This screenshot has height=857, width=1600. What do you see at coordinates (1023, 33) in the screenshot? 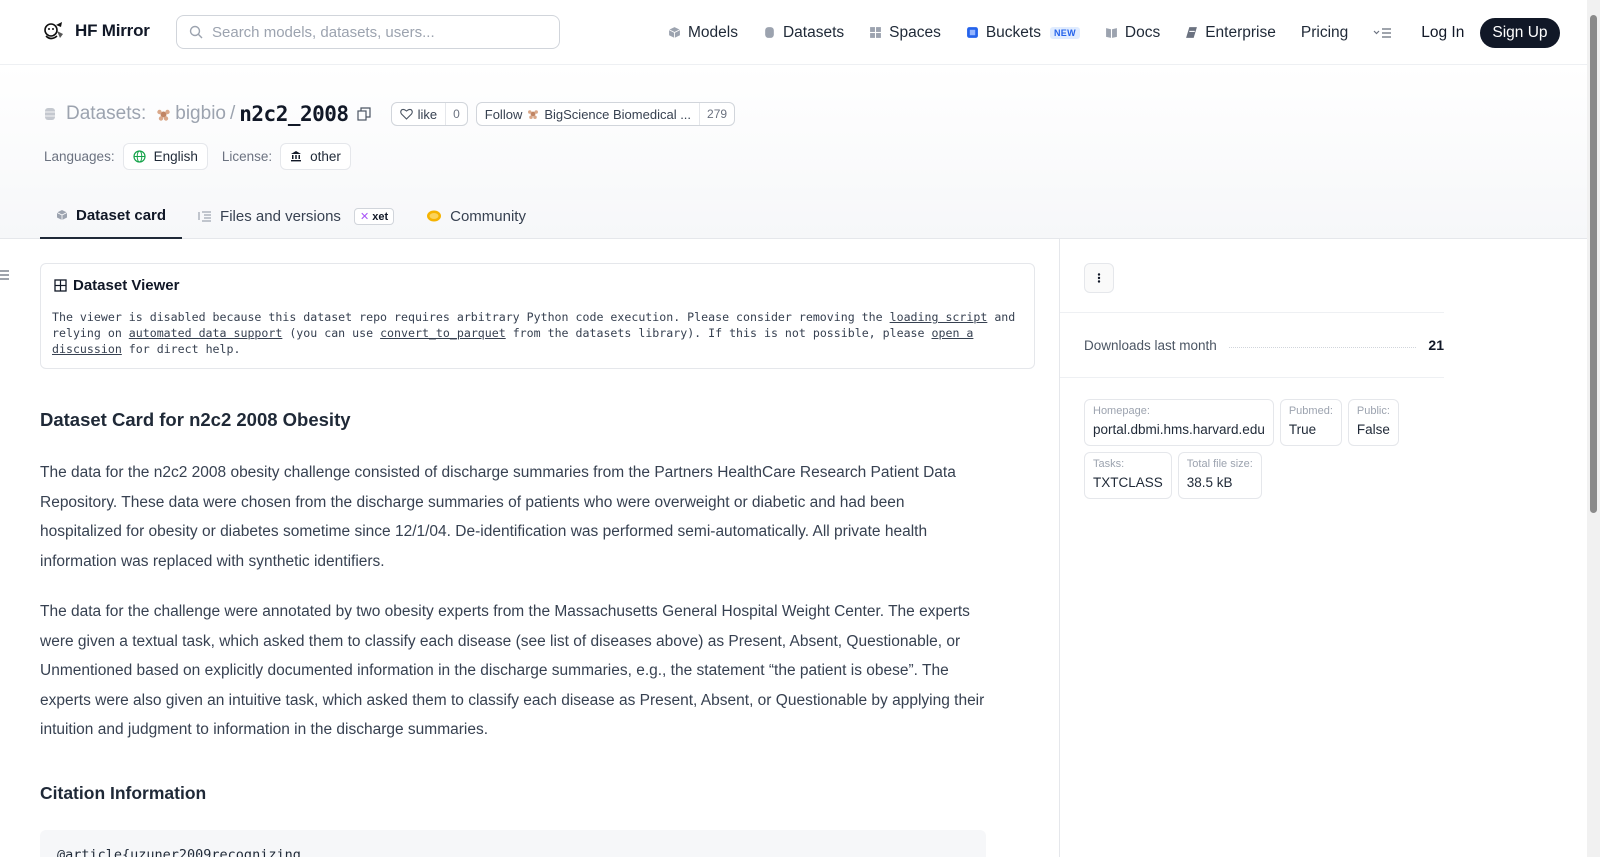
I see `nav-buckets: Buckets NEW` at bounding box center [1023, 33].